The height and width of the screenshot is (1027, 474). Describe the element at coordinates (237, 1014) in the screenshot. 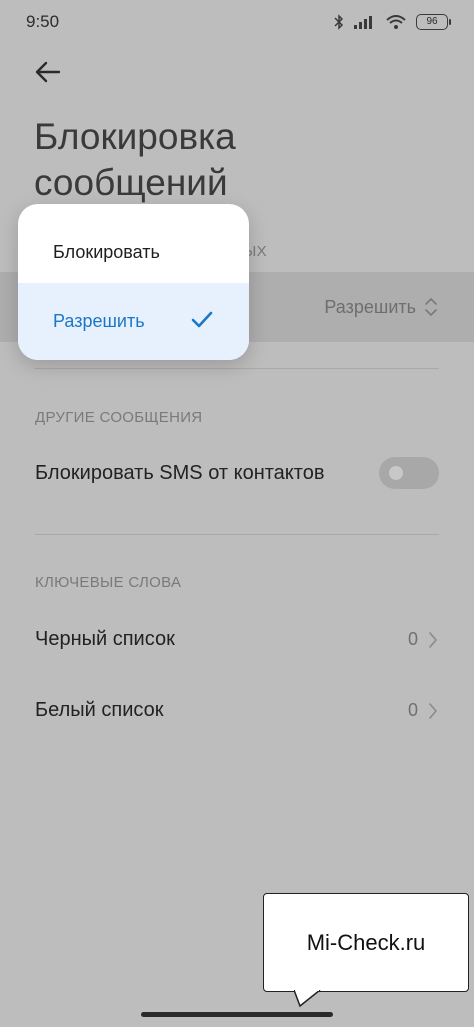

I see `home-indicator` at that location.